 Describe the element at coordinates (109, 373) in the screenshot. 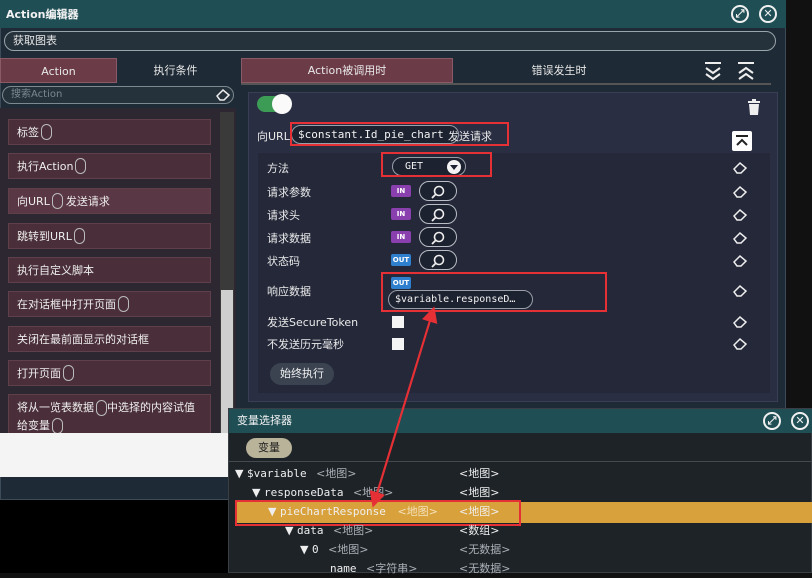

I see `list-item-open-page: 打开页面` at that location.